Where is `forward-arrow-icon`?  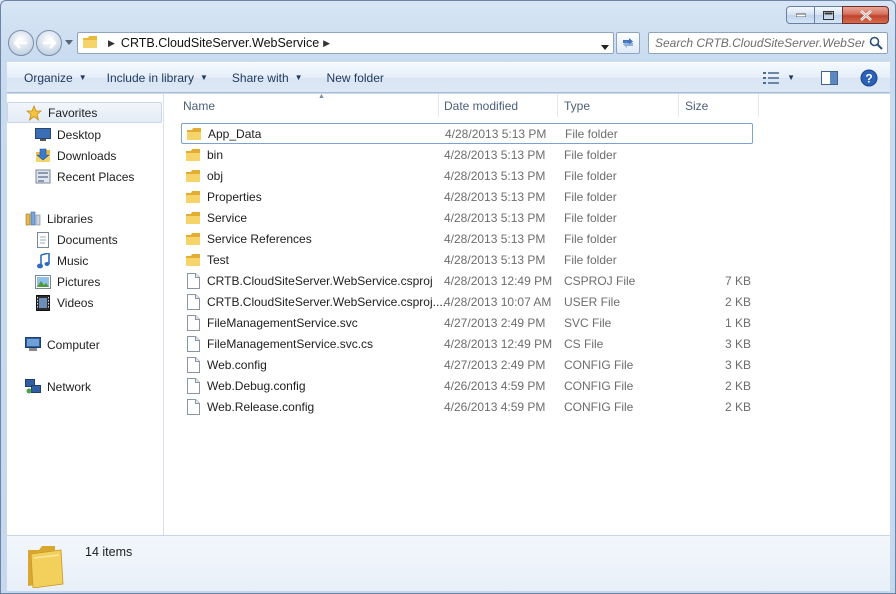 forward-arrow-icon is located at coordinates (49, 43).